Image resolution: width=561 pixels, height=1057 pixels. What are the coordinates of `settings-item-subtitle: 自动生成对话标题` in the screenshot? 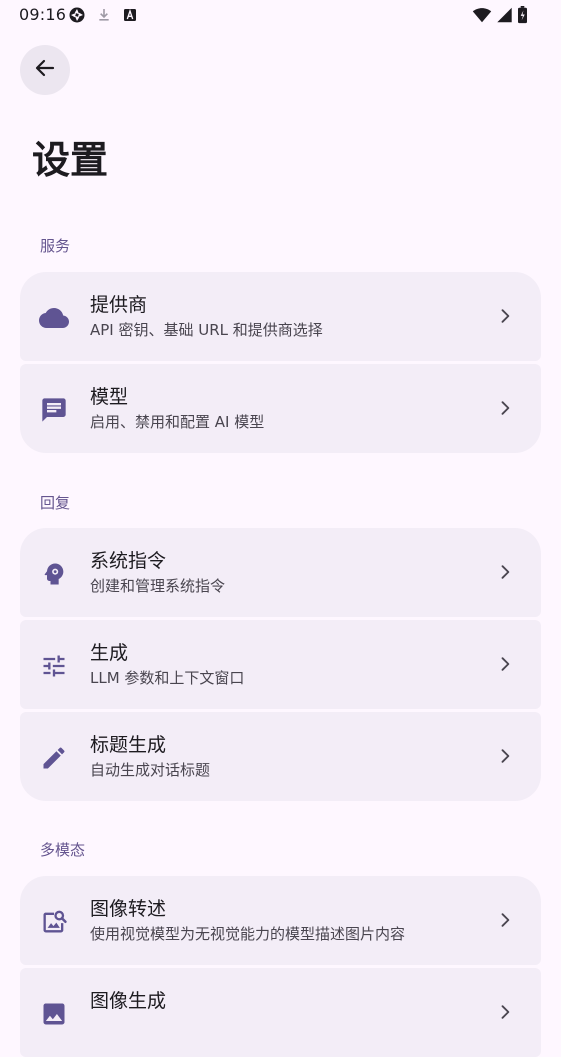 It's located at (150, 770).